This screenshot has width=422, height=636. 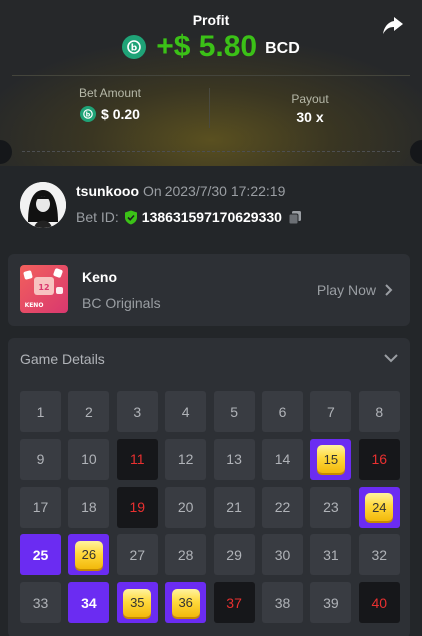 What do you see at coordinates (110, 93) in the screenshot?
I see `bet-amount-label: Bet Amount` at bounding box center [110, 93].